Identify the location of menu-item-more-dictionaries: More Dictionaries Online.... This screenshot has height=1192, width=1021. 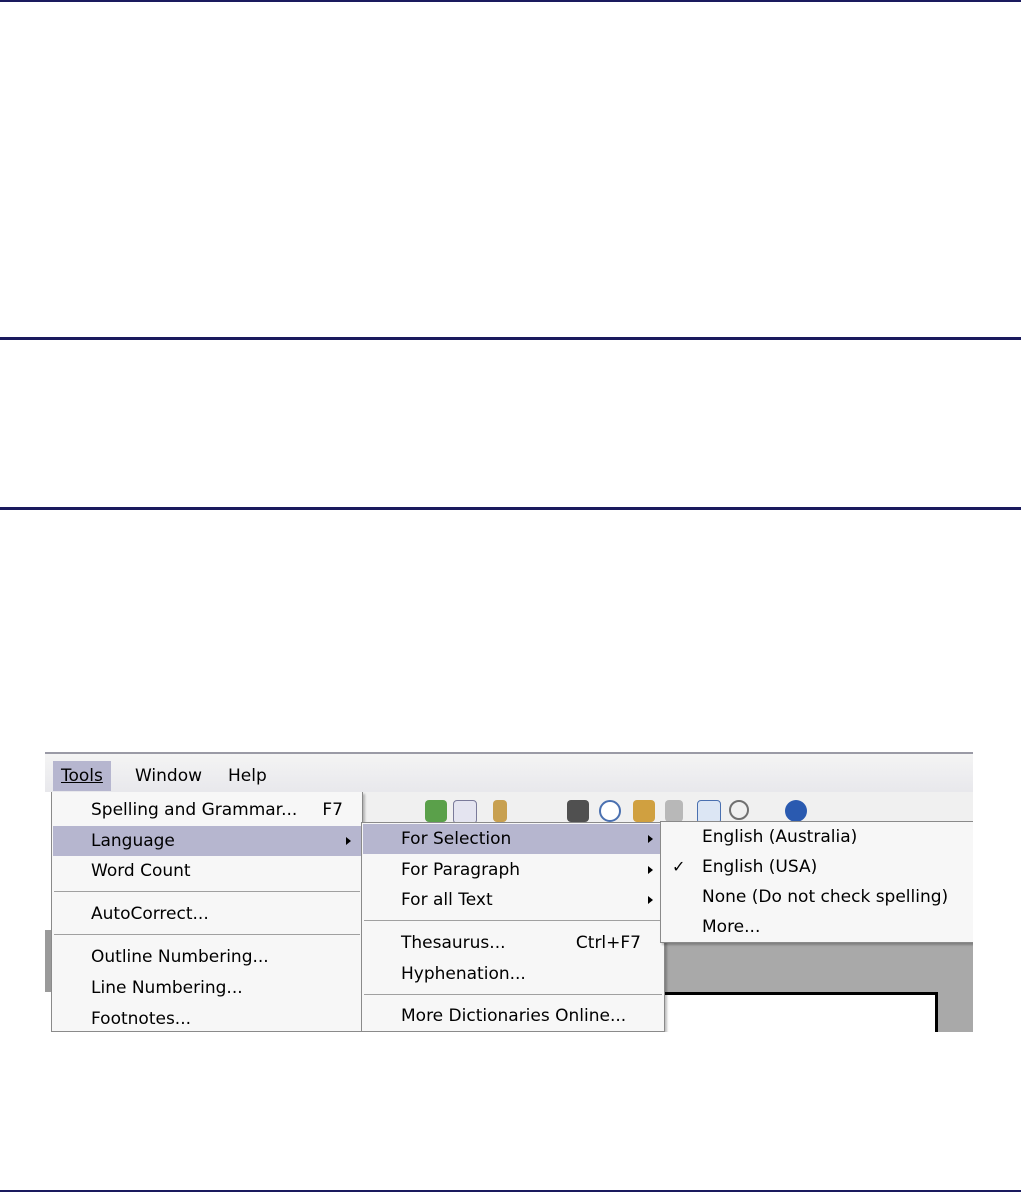
(513, 1016).